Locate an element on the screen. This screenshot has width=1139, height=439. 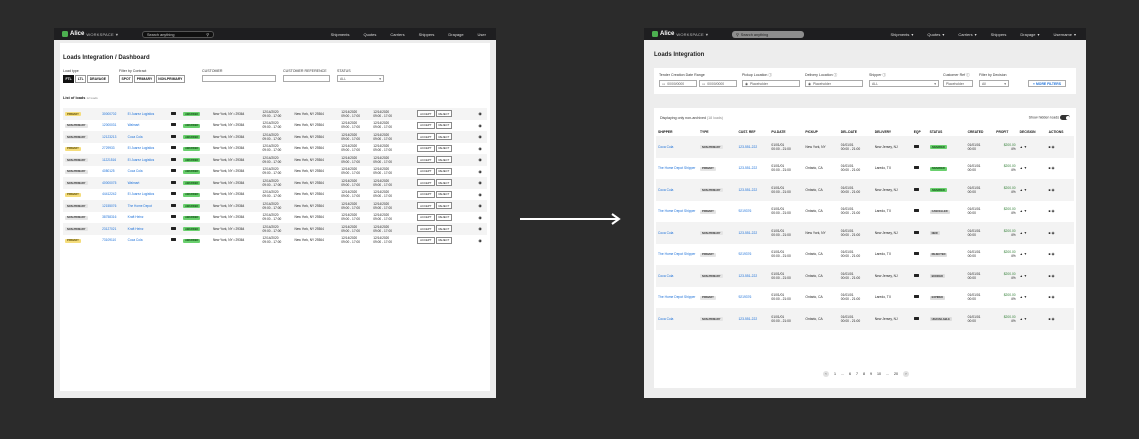
page-8: 8 is located at coordinates (864, 374).